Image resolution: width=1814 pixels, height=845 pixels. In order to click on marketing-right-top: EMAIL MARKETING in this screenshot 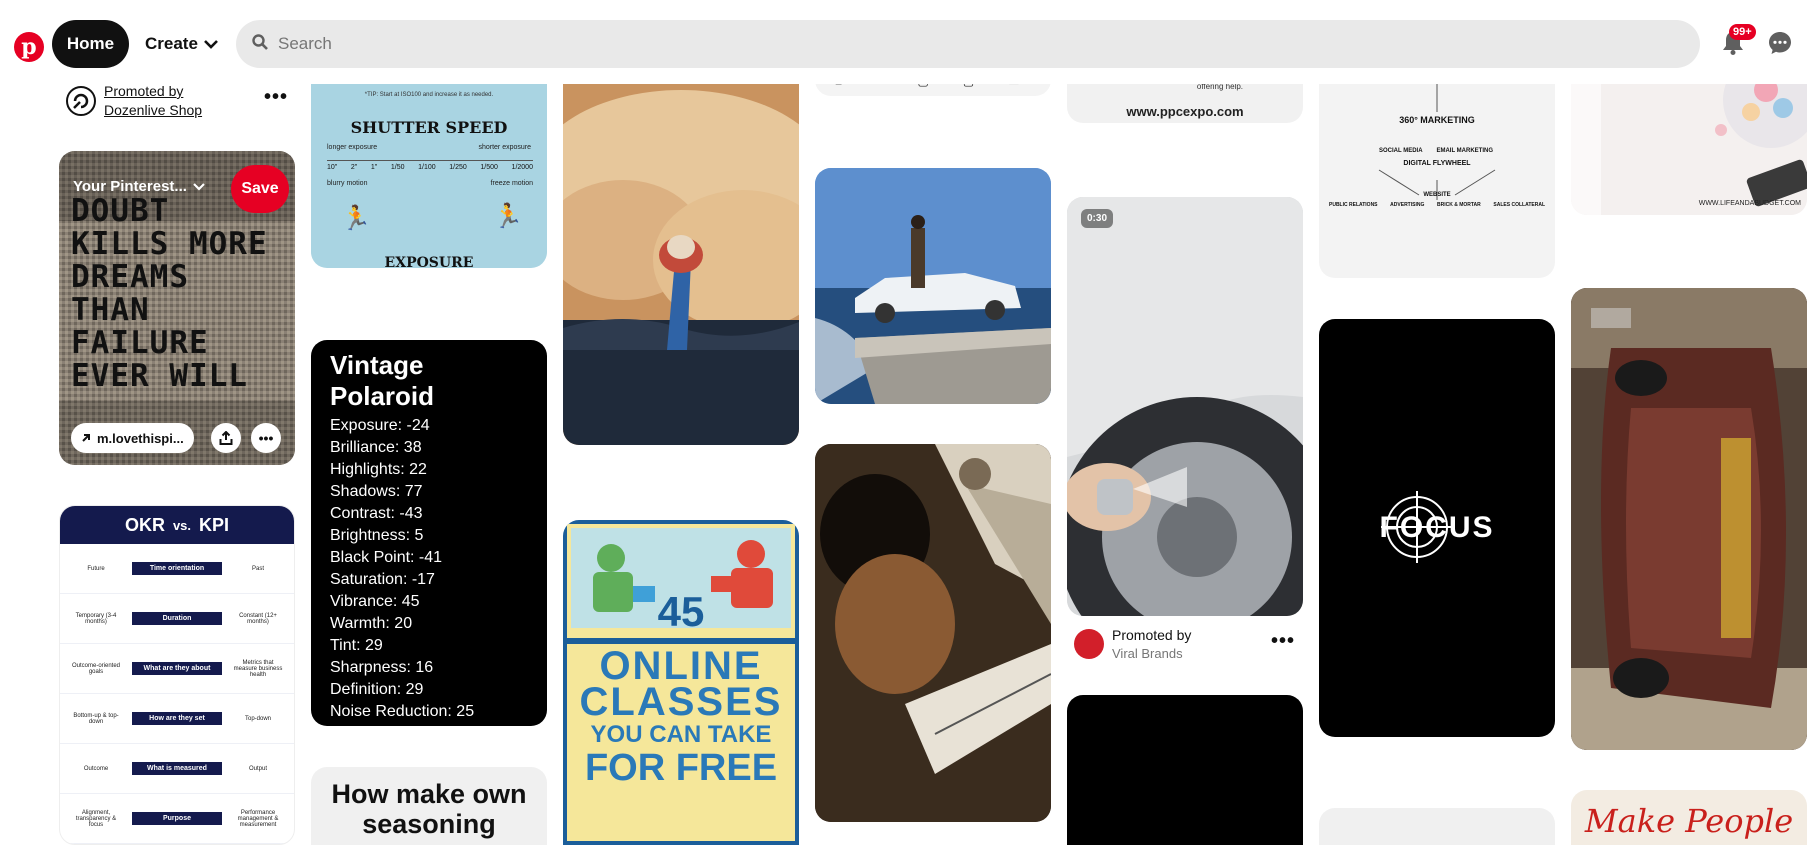, I will do `click(1464, 151)`.